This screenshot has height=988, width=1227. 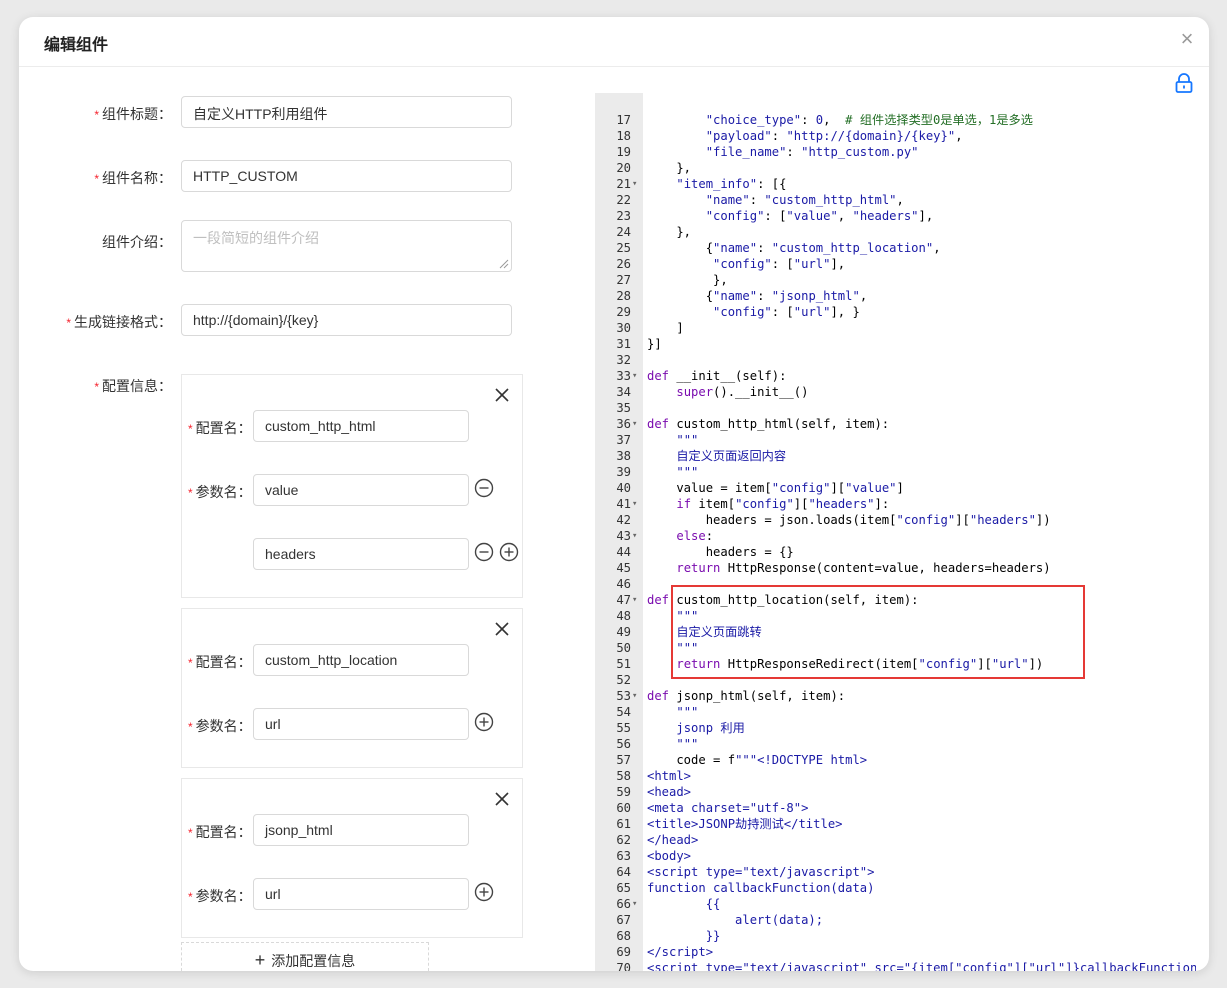 I want to click on code-line: 24 },, so click(x=895, y=232).